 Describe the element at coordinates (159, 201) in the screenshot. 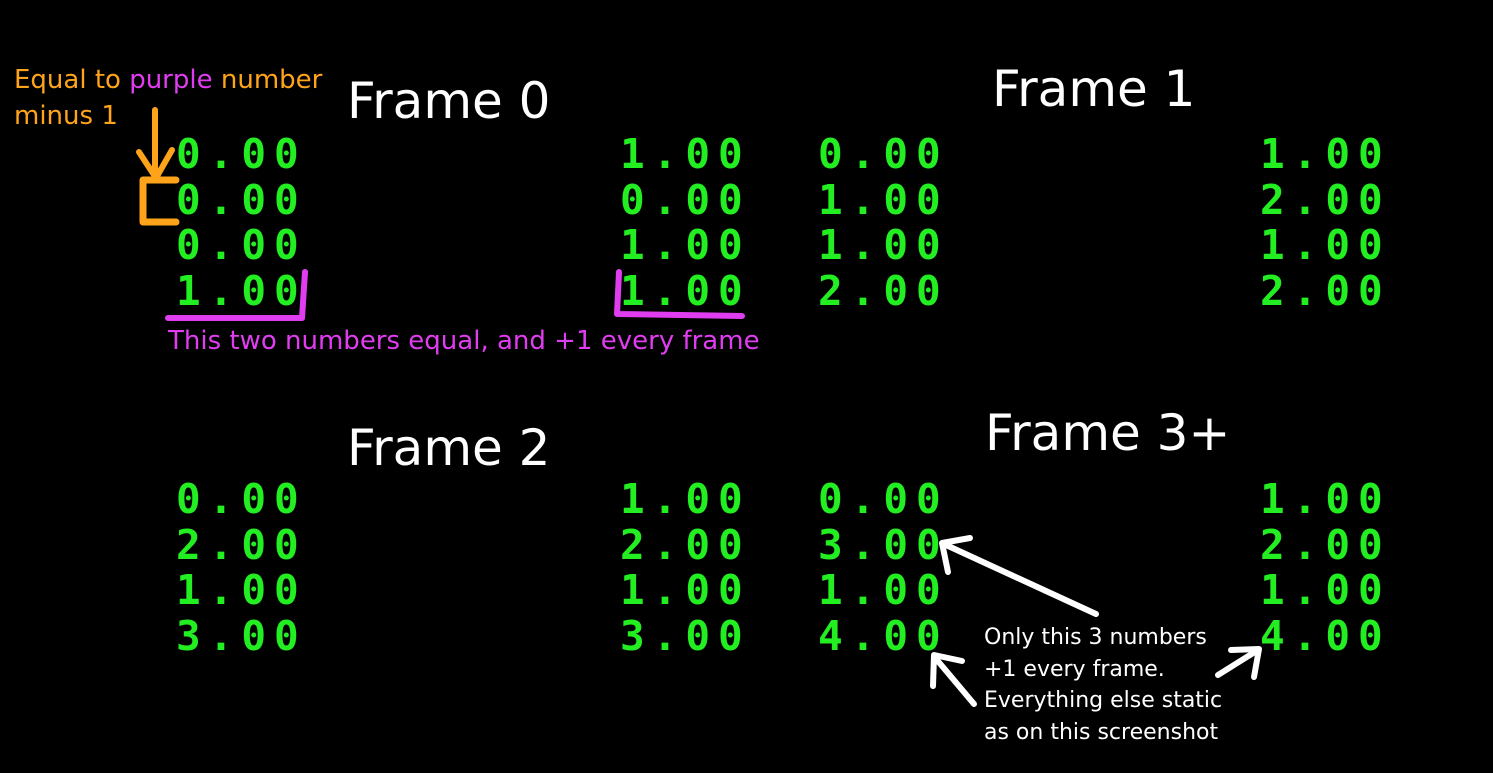

I see `orange-bracket` at that location.